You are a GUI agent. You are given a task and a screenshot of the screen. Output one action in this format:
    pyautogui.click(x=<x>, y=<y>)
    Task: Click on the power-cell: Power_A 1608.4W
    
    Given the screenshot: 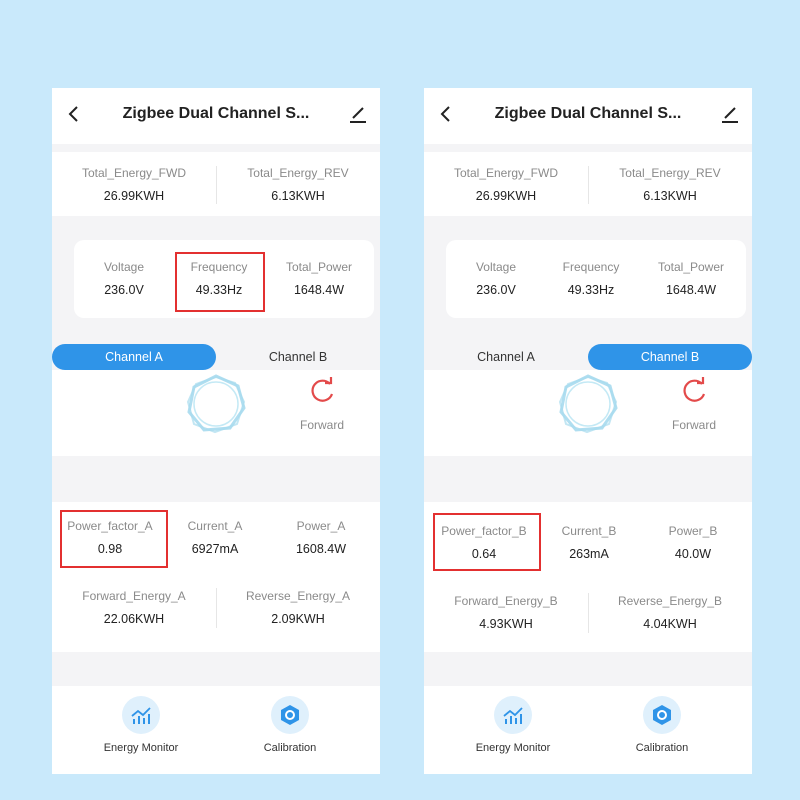 What is the action you would take?
    pyautogui.click(x=321, y=537)
    